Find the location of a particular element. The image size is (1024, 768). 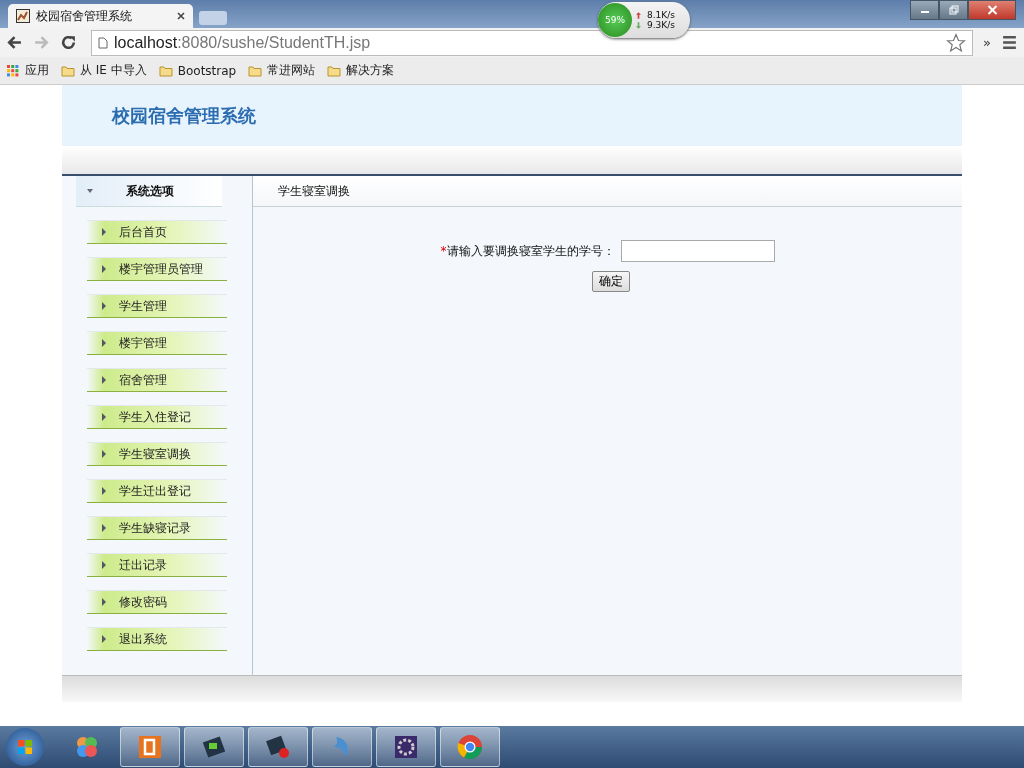

menu-icon is located at coordinates (1009, 42).